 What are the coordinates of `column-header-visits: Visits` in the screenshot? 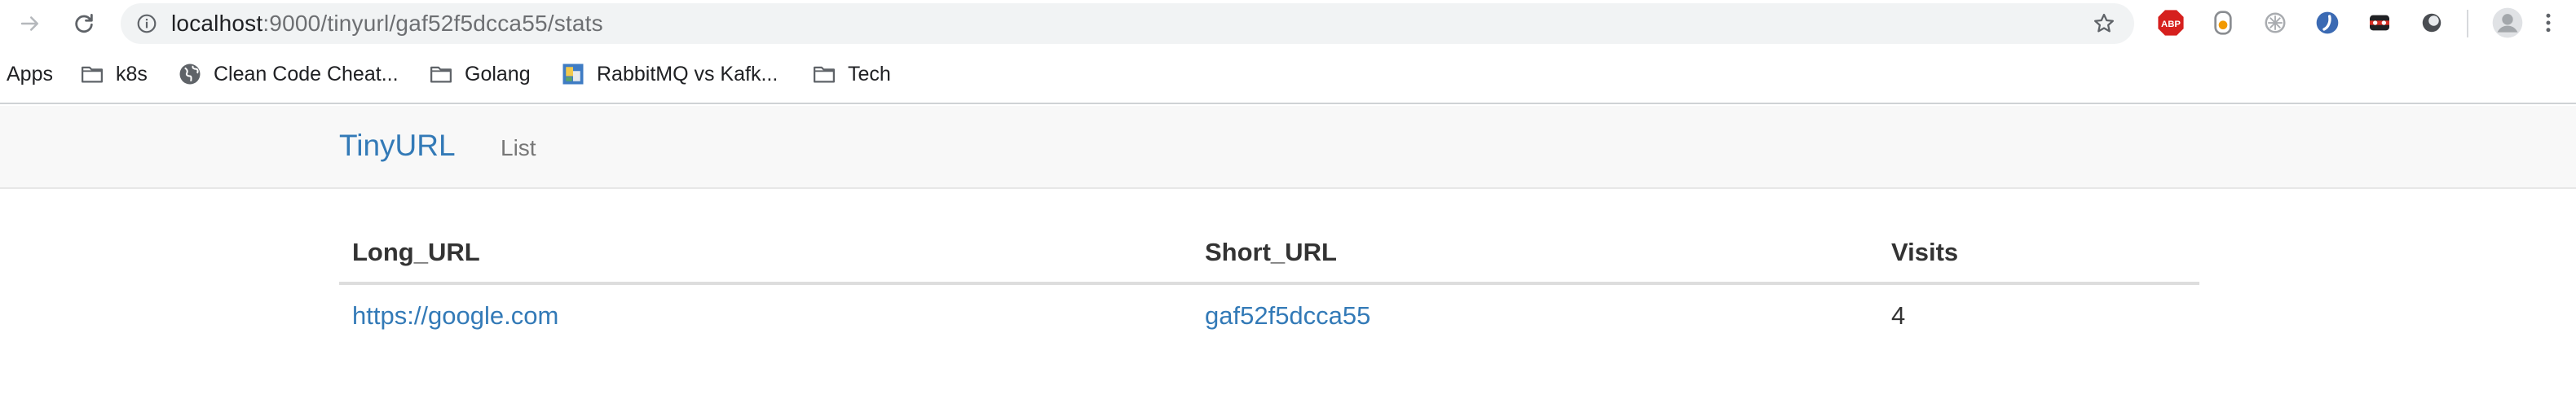 It's located at (1925, 252).